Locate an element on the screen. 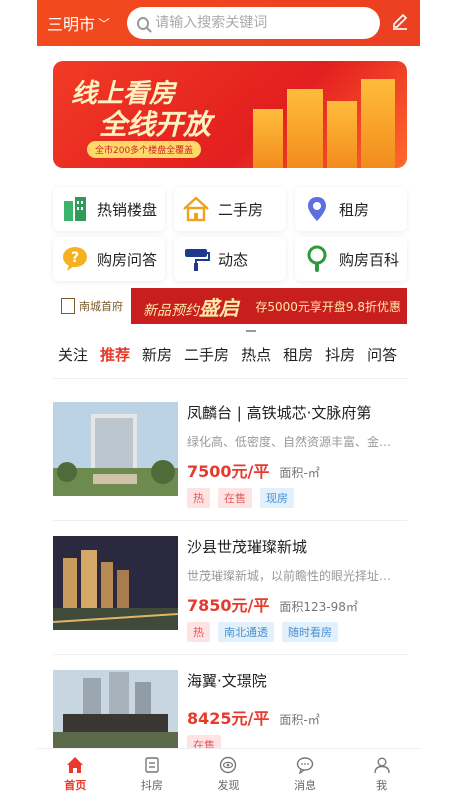 The image size is (450, 800). paint-roller-icon is located at coordinates (196, 259).